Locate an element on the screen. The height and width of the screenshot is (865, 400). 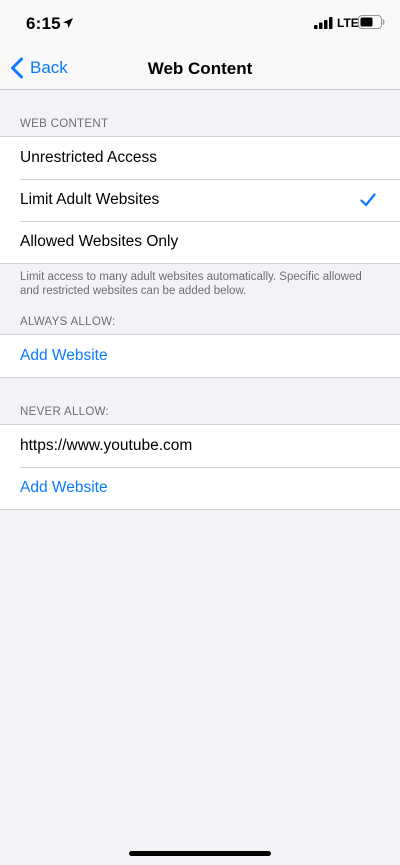
battery-icon is located at coordinates (371, 22).